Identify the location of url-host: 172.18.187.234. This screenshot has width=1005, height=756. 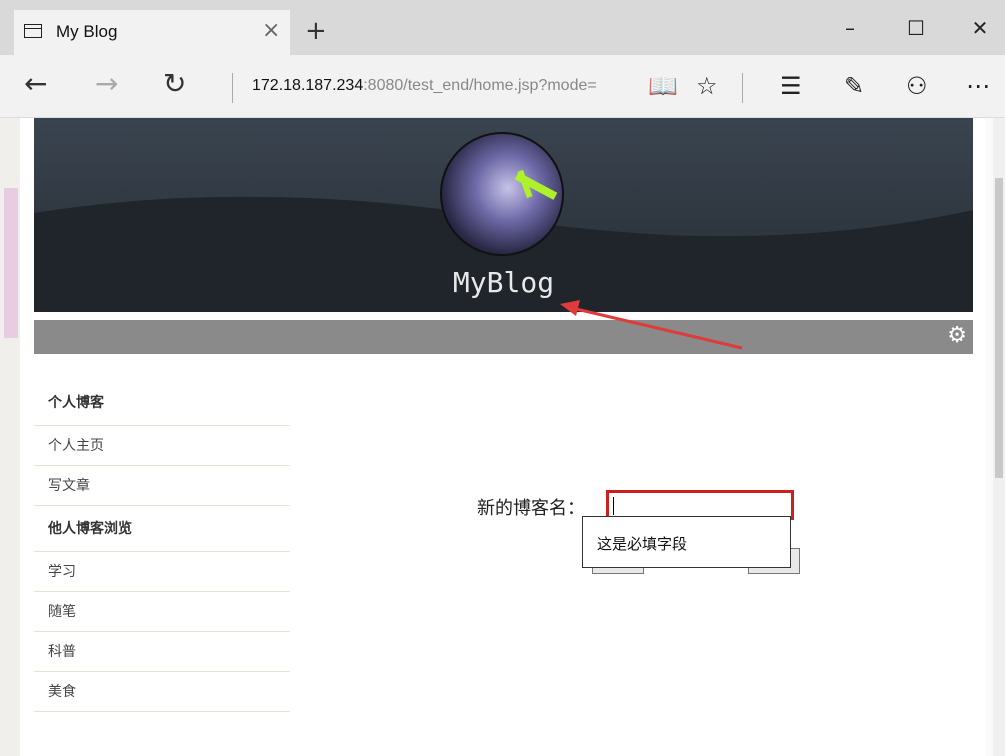
(308, 85).